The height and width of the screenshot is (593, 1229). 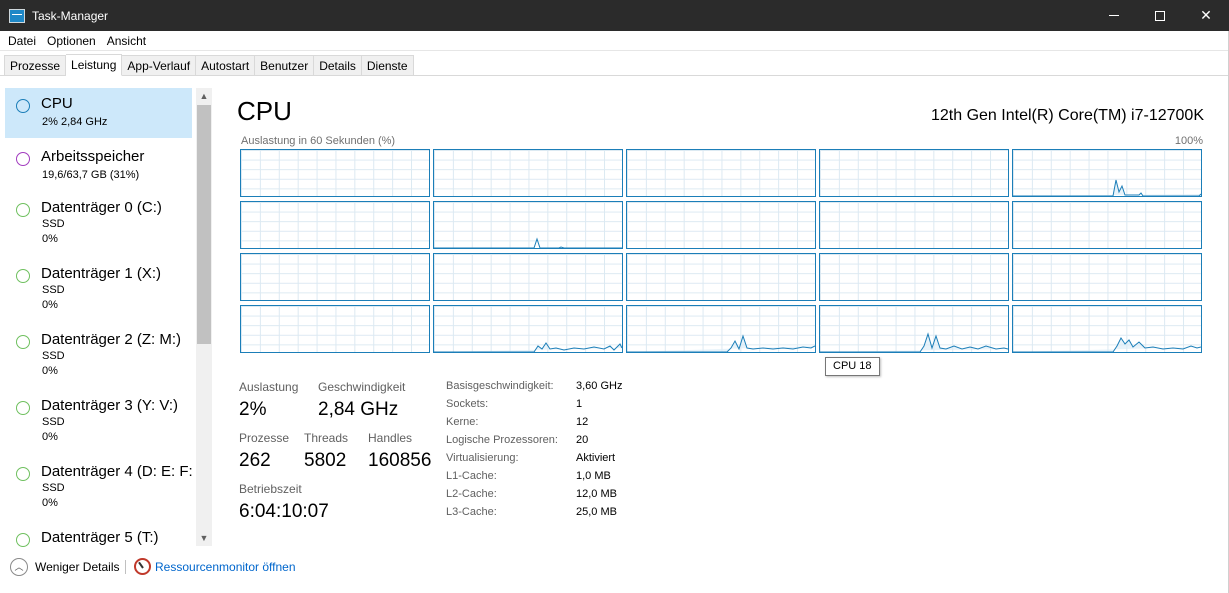 What do you see at coordinates (264, 111) in the screenshot?
I see `page-title: CPU` at bounding box center [264, 111].